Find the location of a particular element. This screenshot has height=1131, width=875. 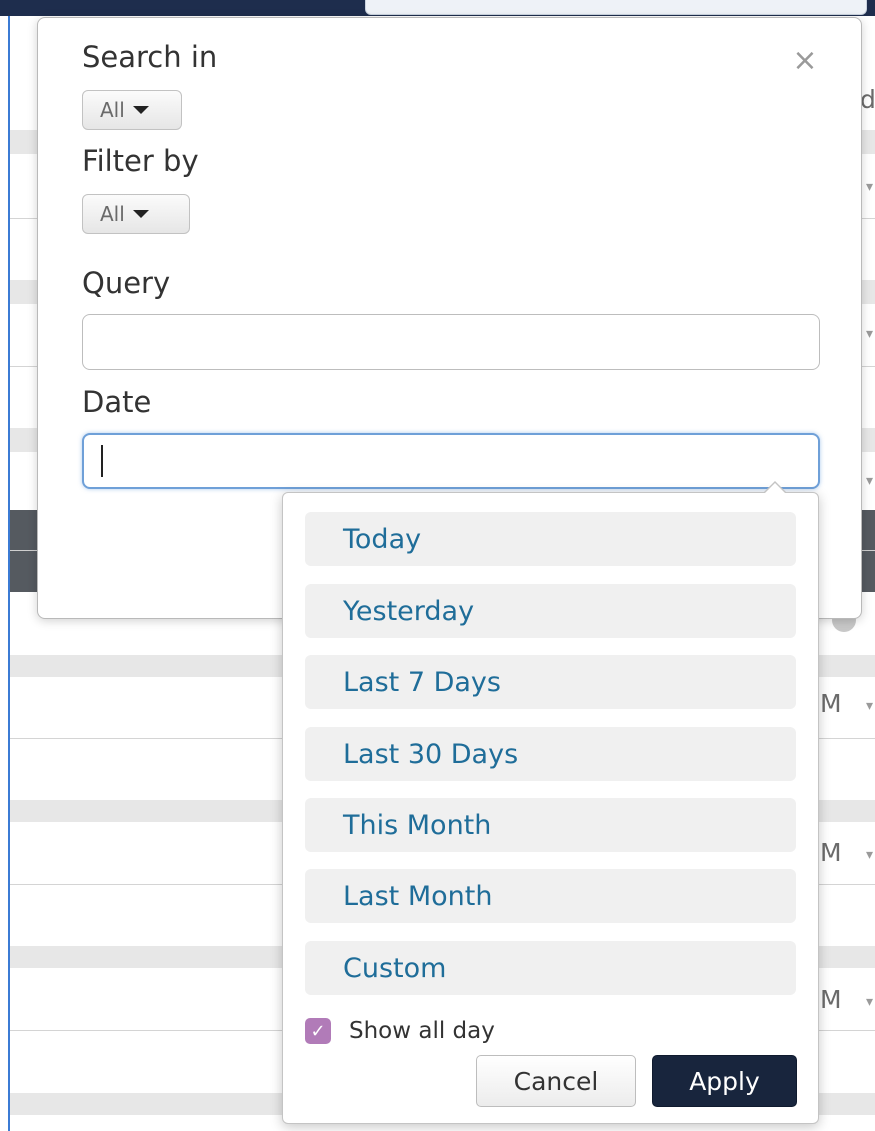

filter-by-dropdown: All is located at coordinates (136, 214).